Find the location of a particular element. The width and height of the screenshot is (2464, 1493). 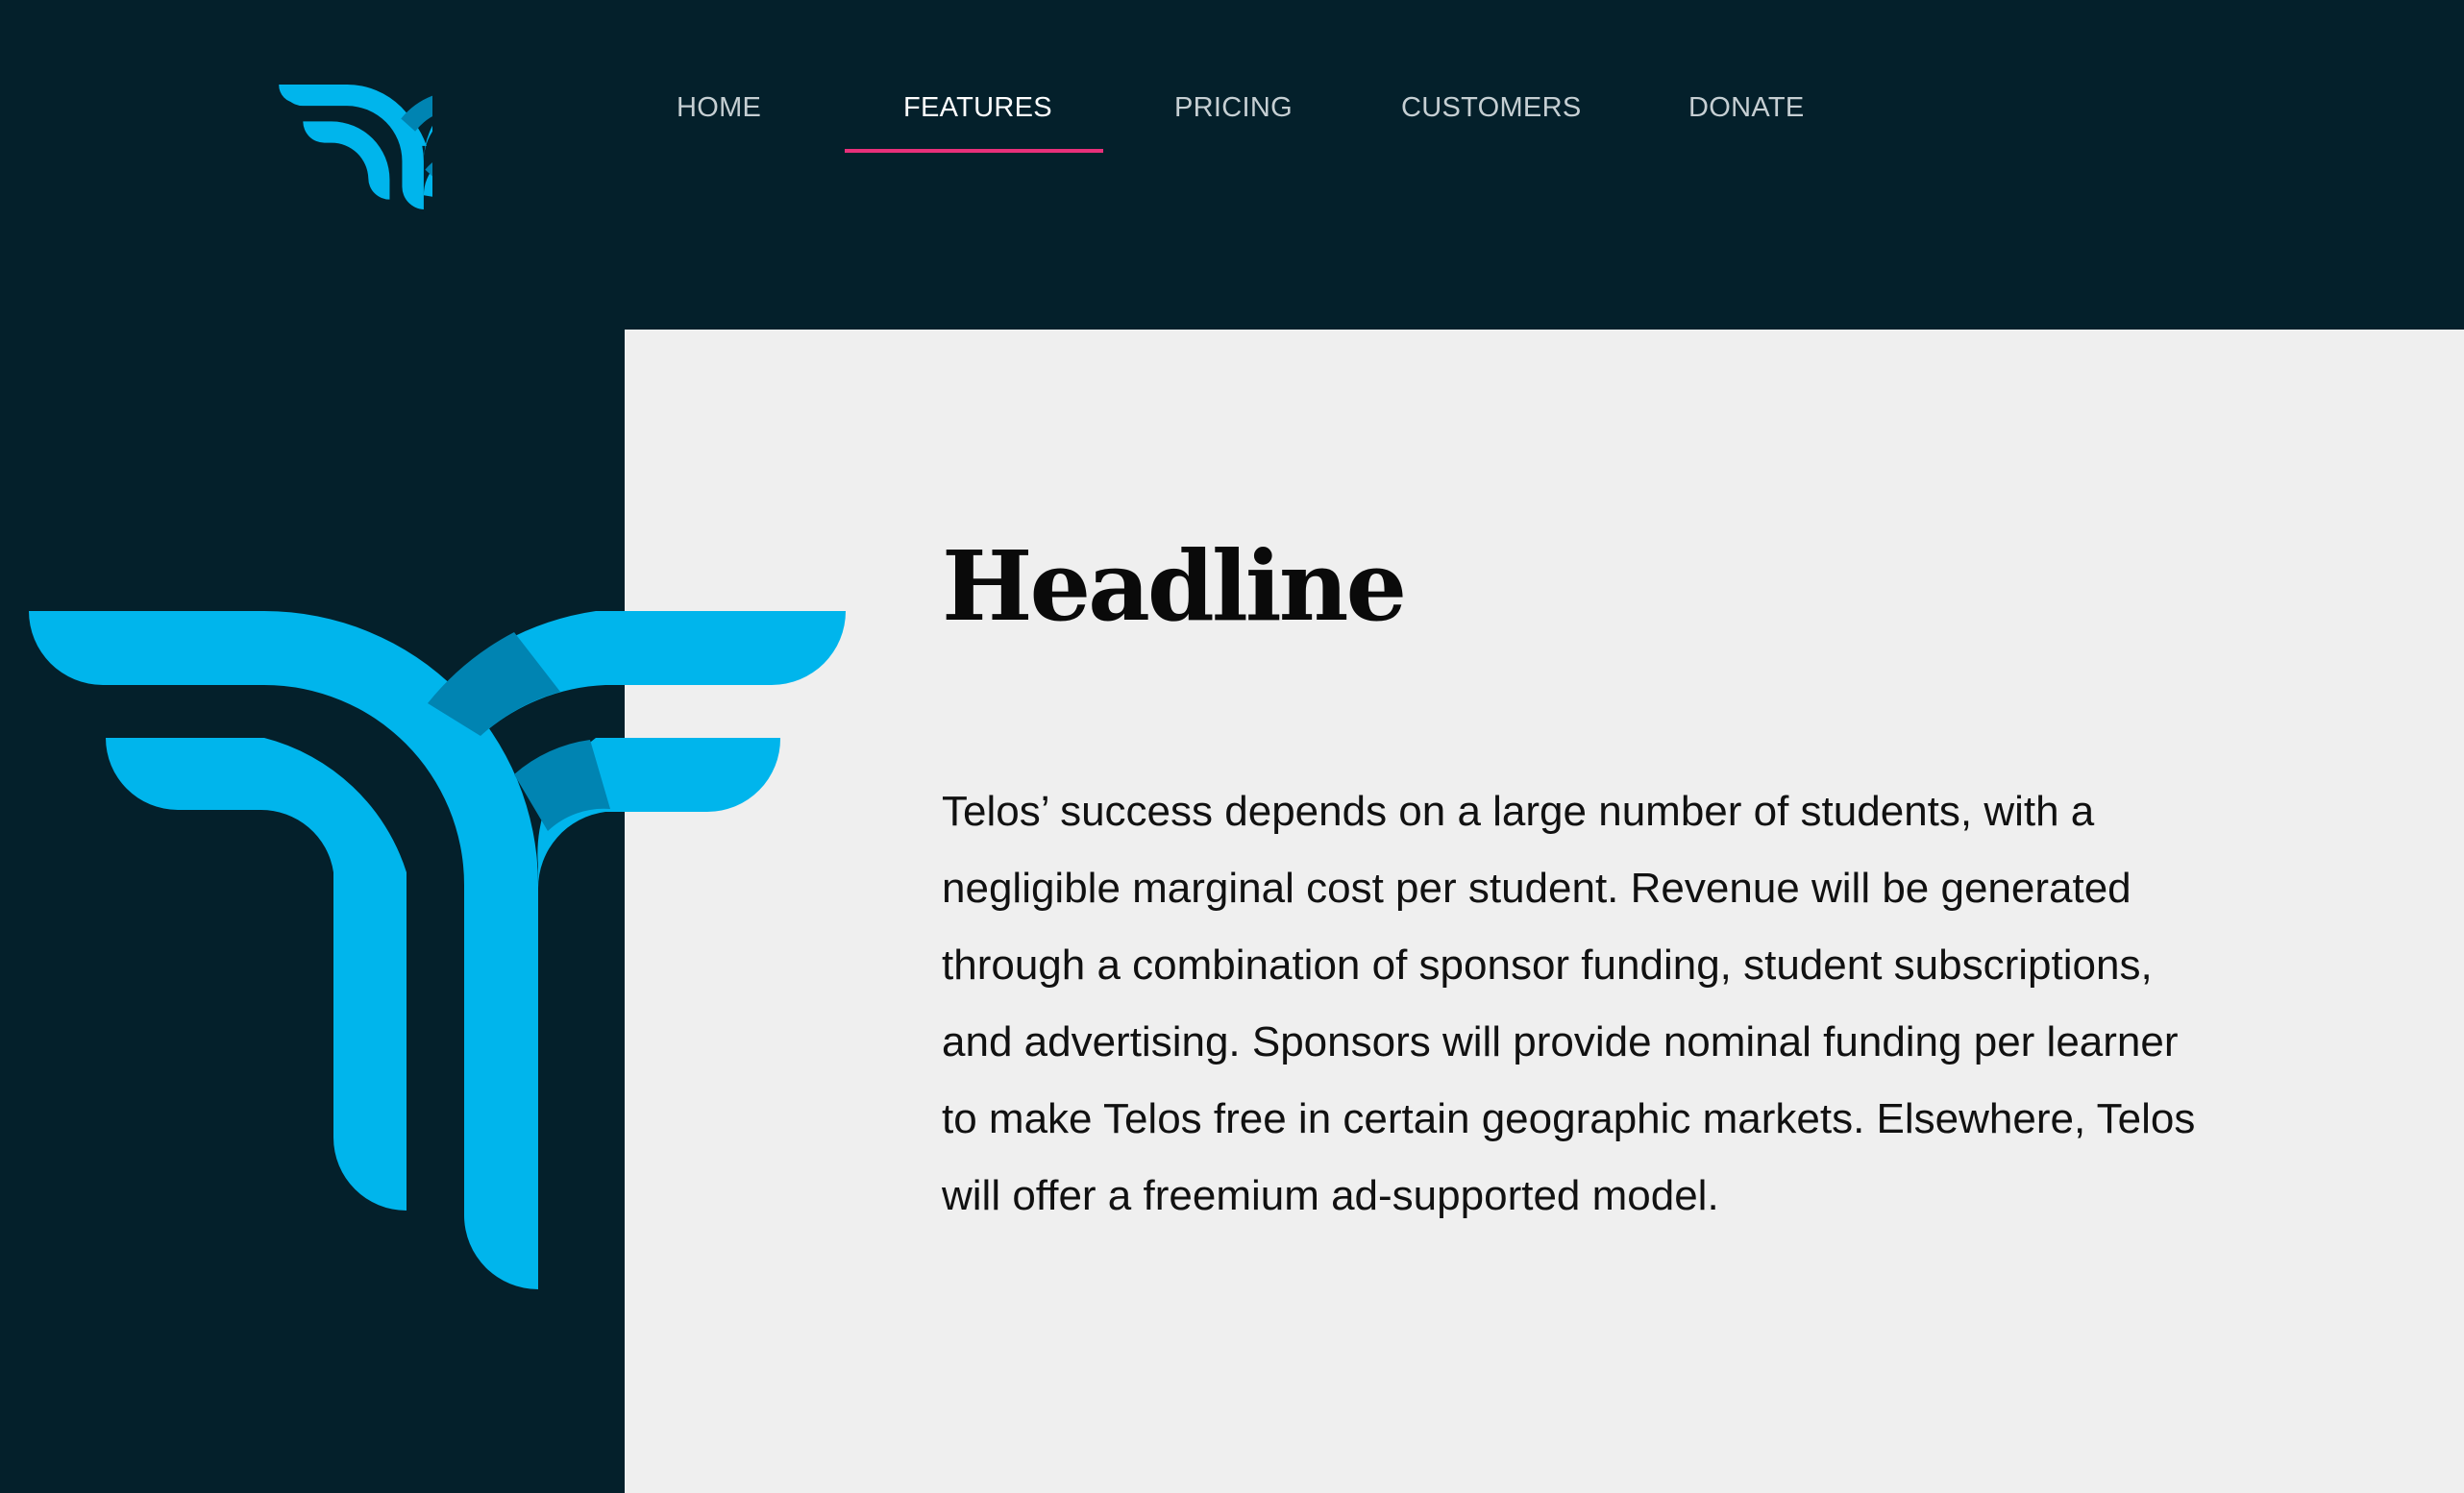

top-nav: HOME FEATURES PRICING CUSTOMERS DONATE is located at coordinates (1232, 104).